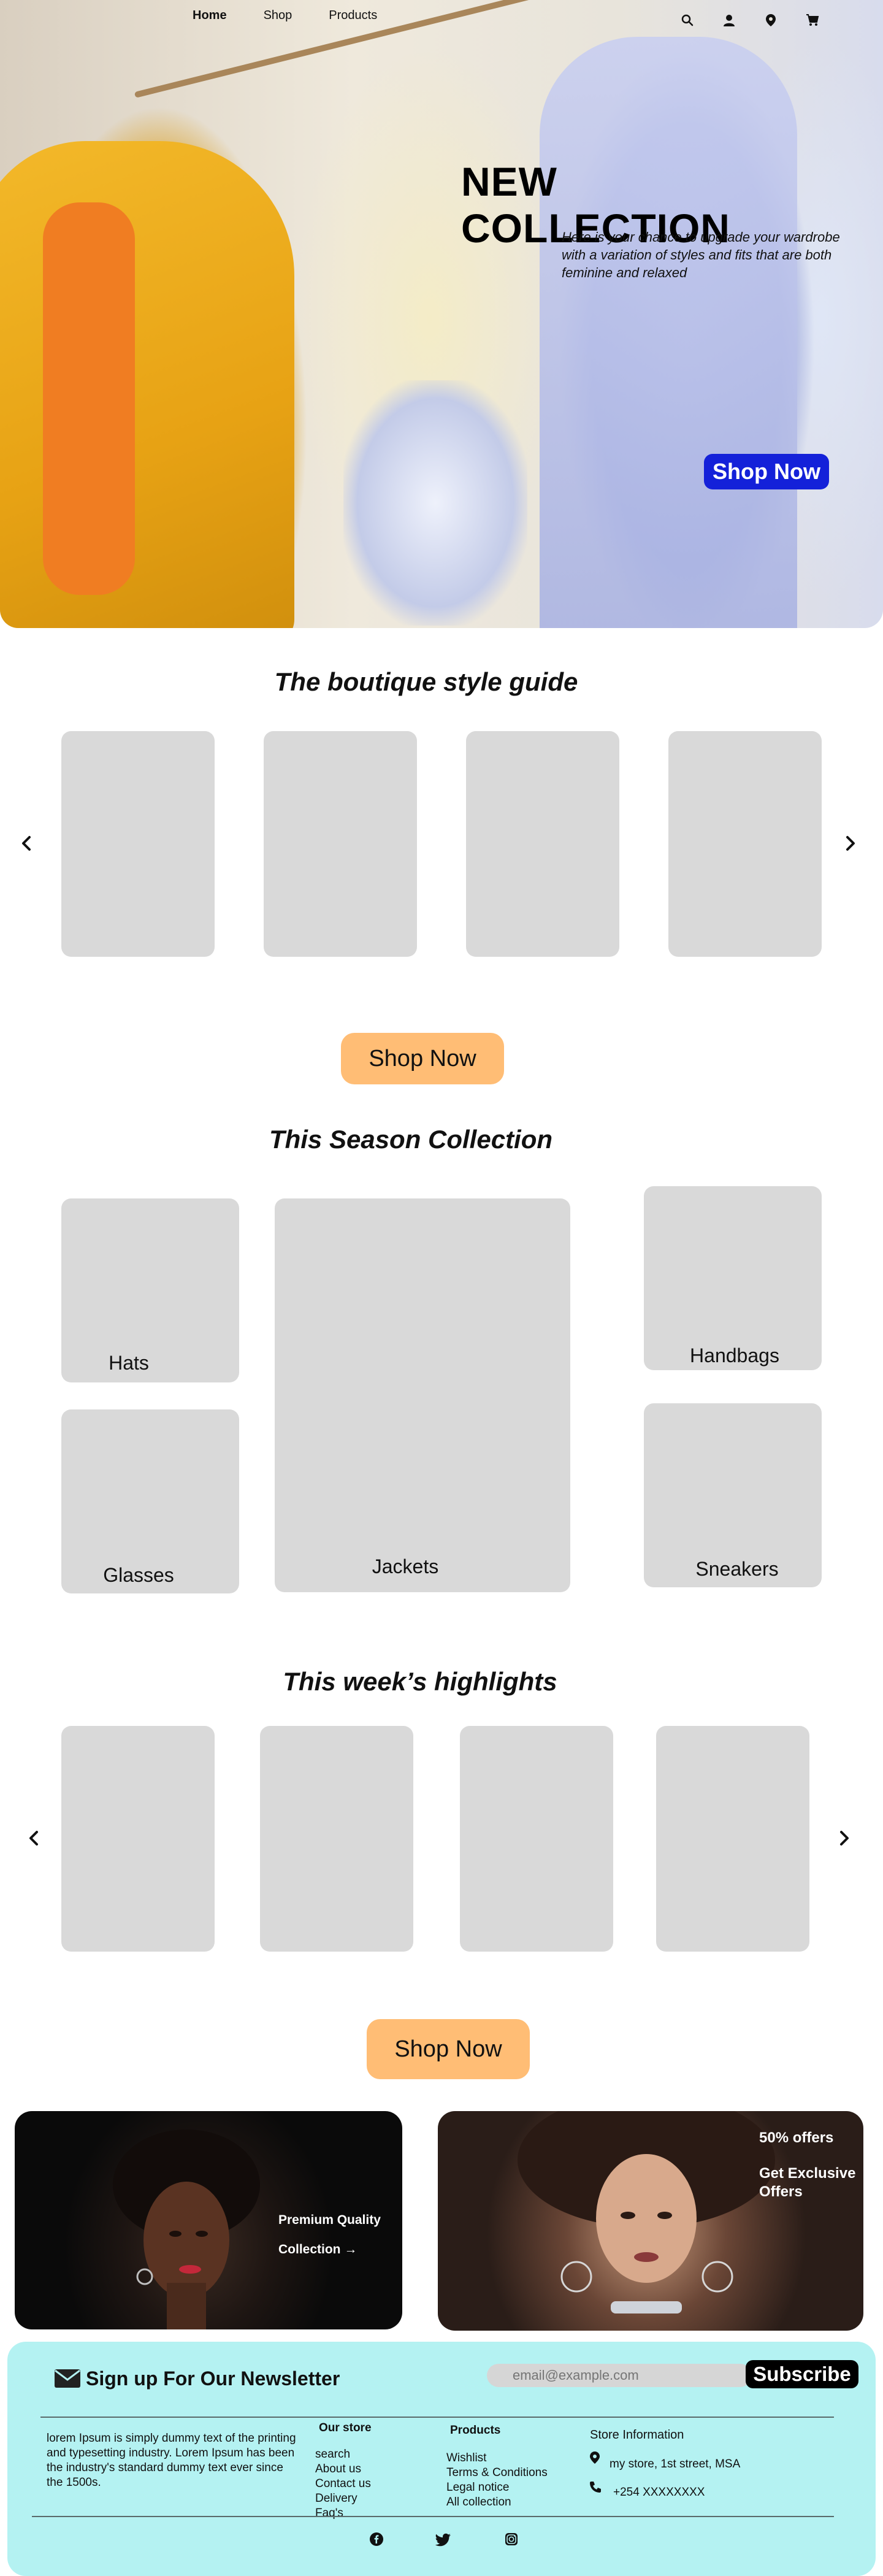 This screenshot has height=2576, width=883. What do you see at coordinates (808, 2173) in the screenshot?
I see `promo-right-line2: Get Exclusive` at bounding box center [808, 2173].